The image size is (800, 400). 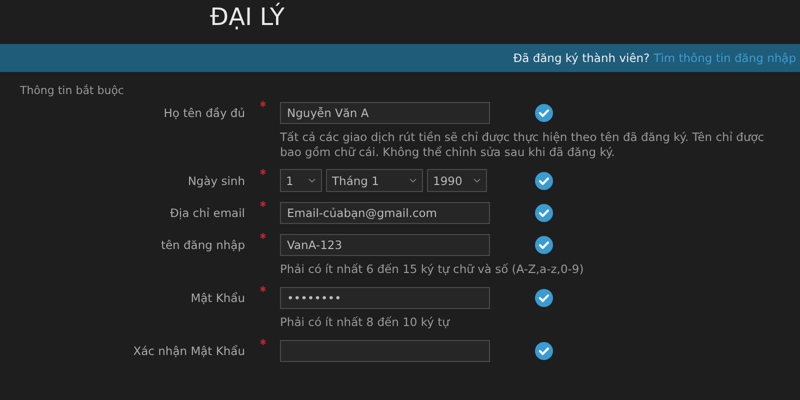 What do you see at coordinates (432, 269) in the screenshot?
I see `field-hint: Phải có ít nhất 6 đến 15 ký tự chữ và số (A-Z,a-z,0-9)` at bounding box center [432, 269].